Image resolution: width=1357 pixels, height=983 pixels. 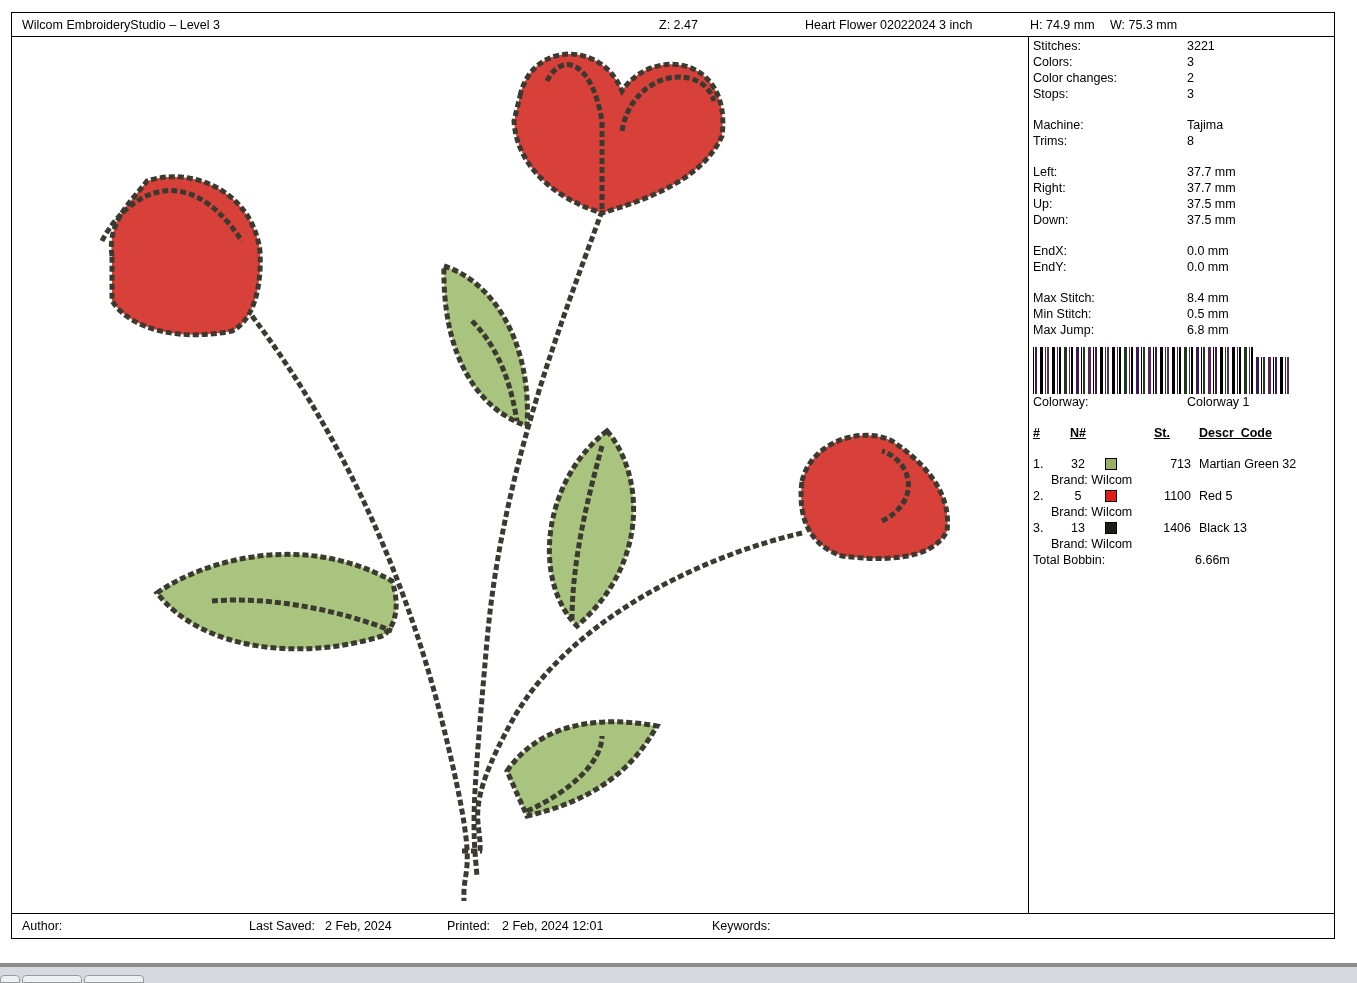 I want to click on last-saved-date: 2 Feb, 2024, so click(x=359, y=926).